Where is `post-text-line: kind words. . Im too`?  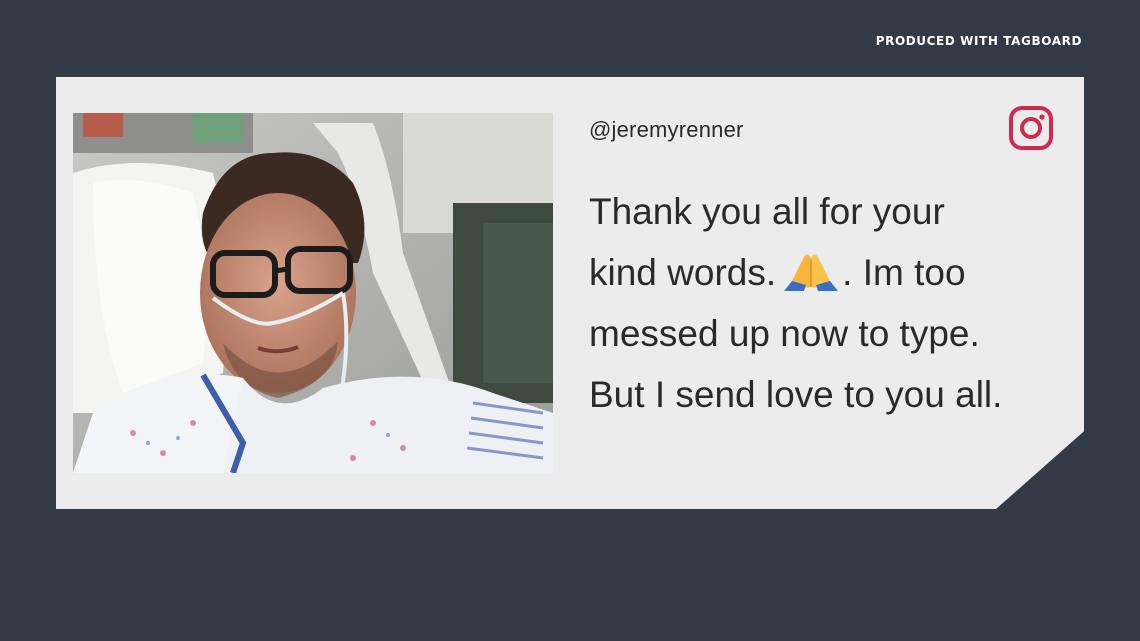
post-text-line: kind words. . Im too is located at coordinates (824, 272).